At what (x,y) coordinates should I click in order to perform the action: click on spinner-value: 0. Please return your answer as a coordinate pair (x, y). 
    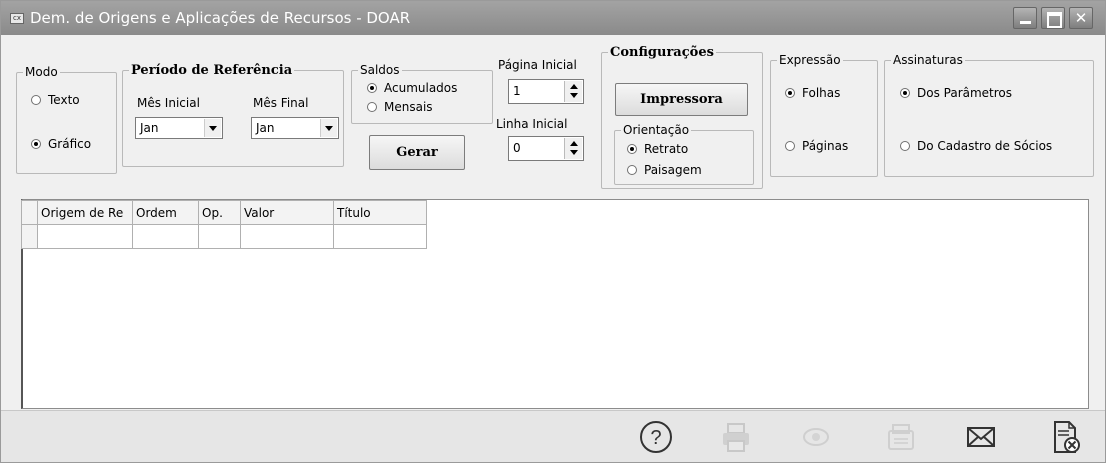
    Looking at the image, I should click on (517, 148).